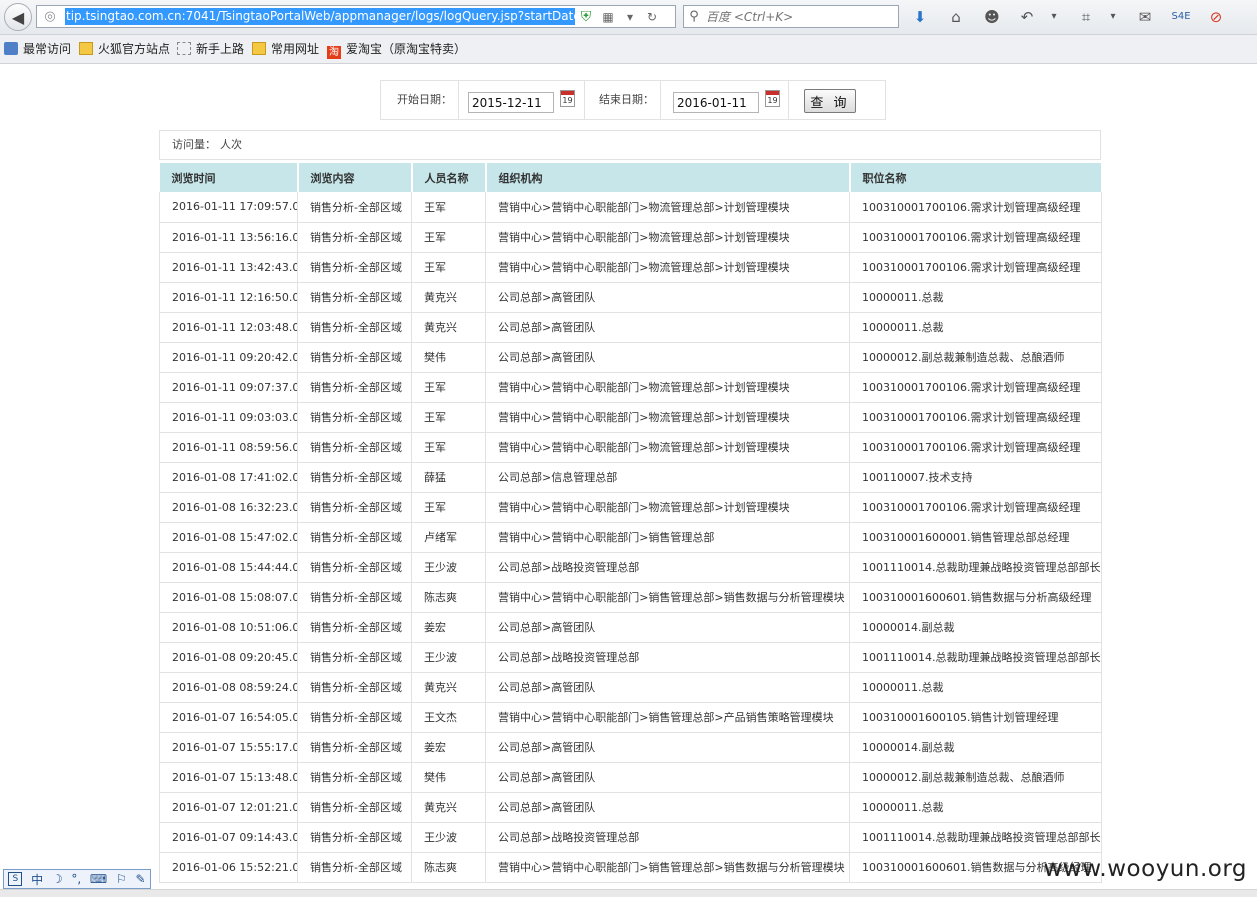 The height and width of the screenshot is (897, 1257). I want to click on bookmark-firefox-site: 火狐官方站点, so click(124, 49).